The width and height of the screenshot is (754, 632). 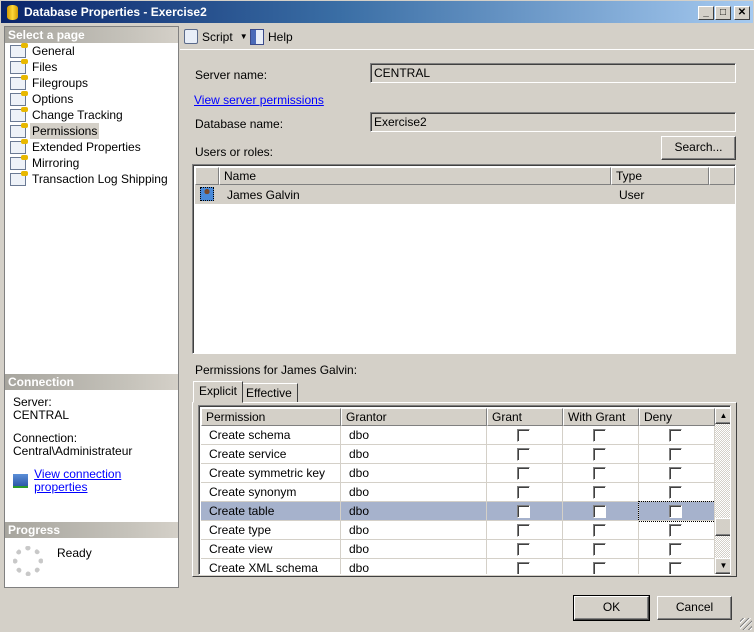 I want to click on script-button: Script ▼, so click(x=216, y=36).